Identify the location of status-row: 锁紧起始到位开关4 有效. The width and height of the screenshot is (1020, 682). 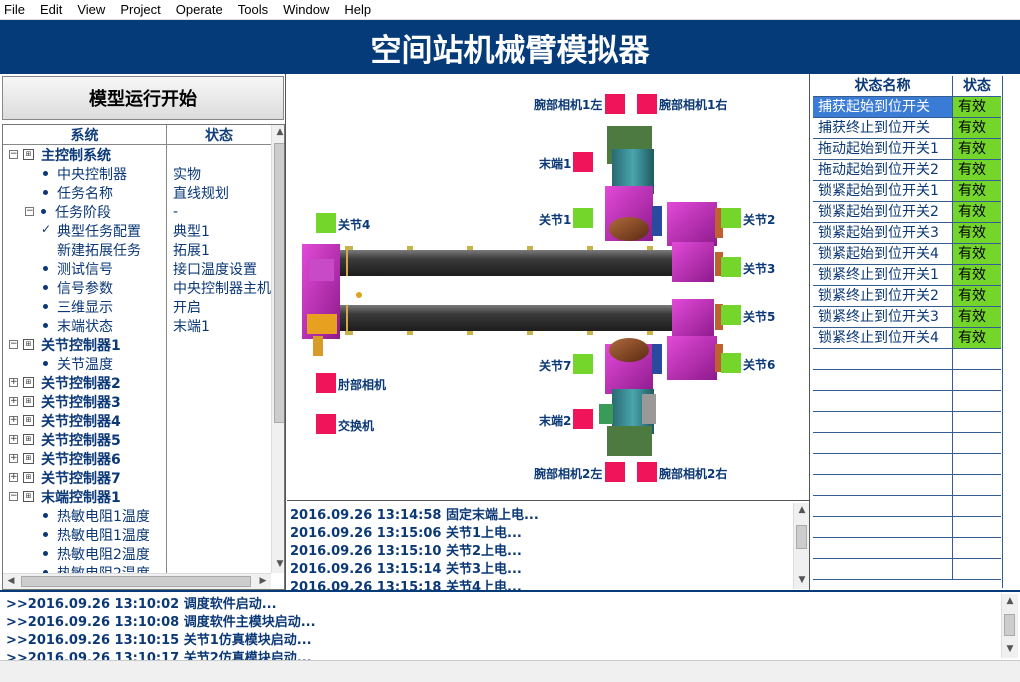
(907, 254).